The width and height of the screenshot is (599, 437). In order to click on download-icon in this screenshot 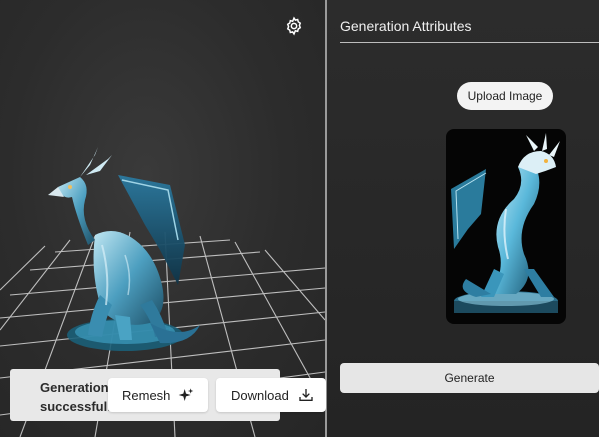, I will do `click(306, 395)`.